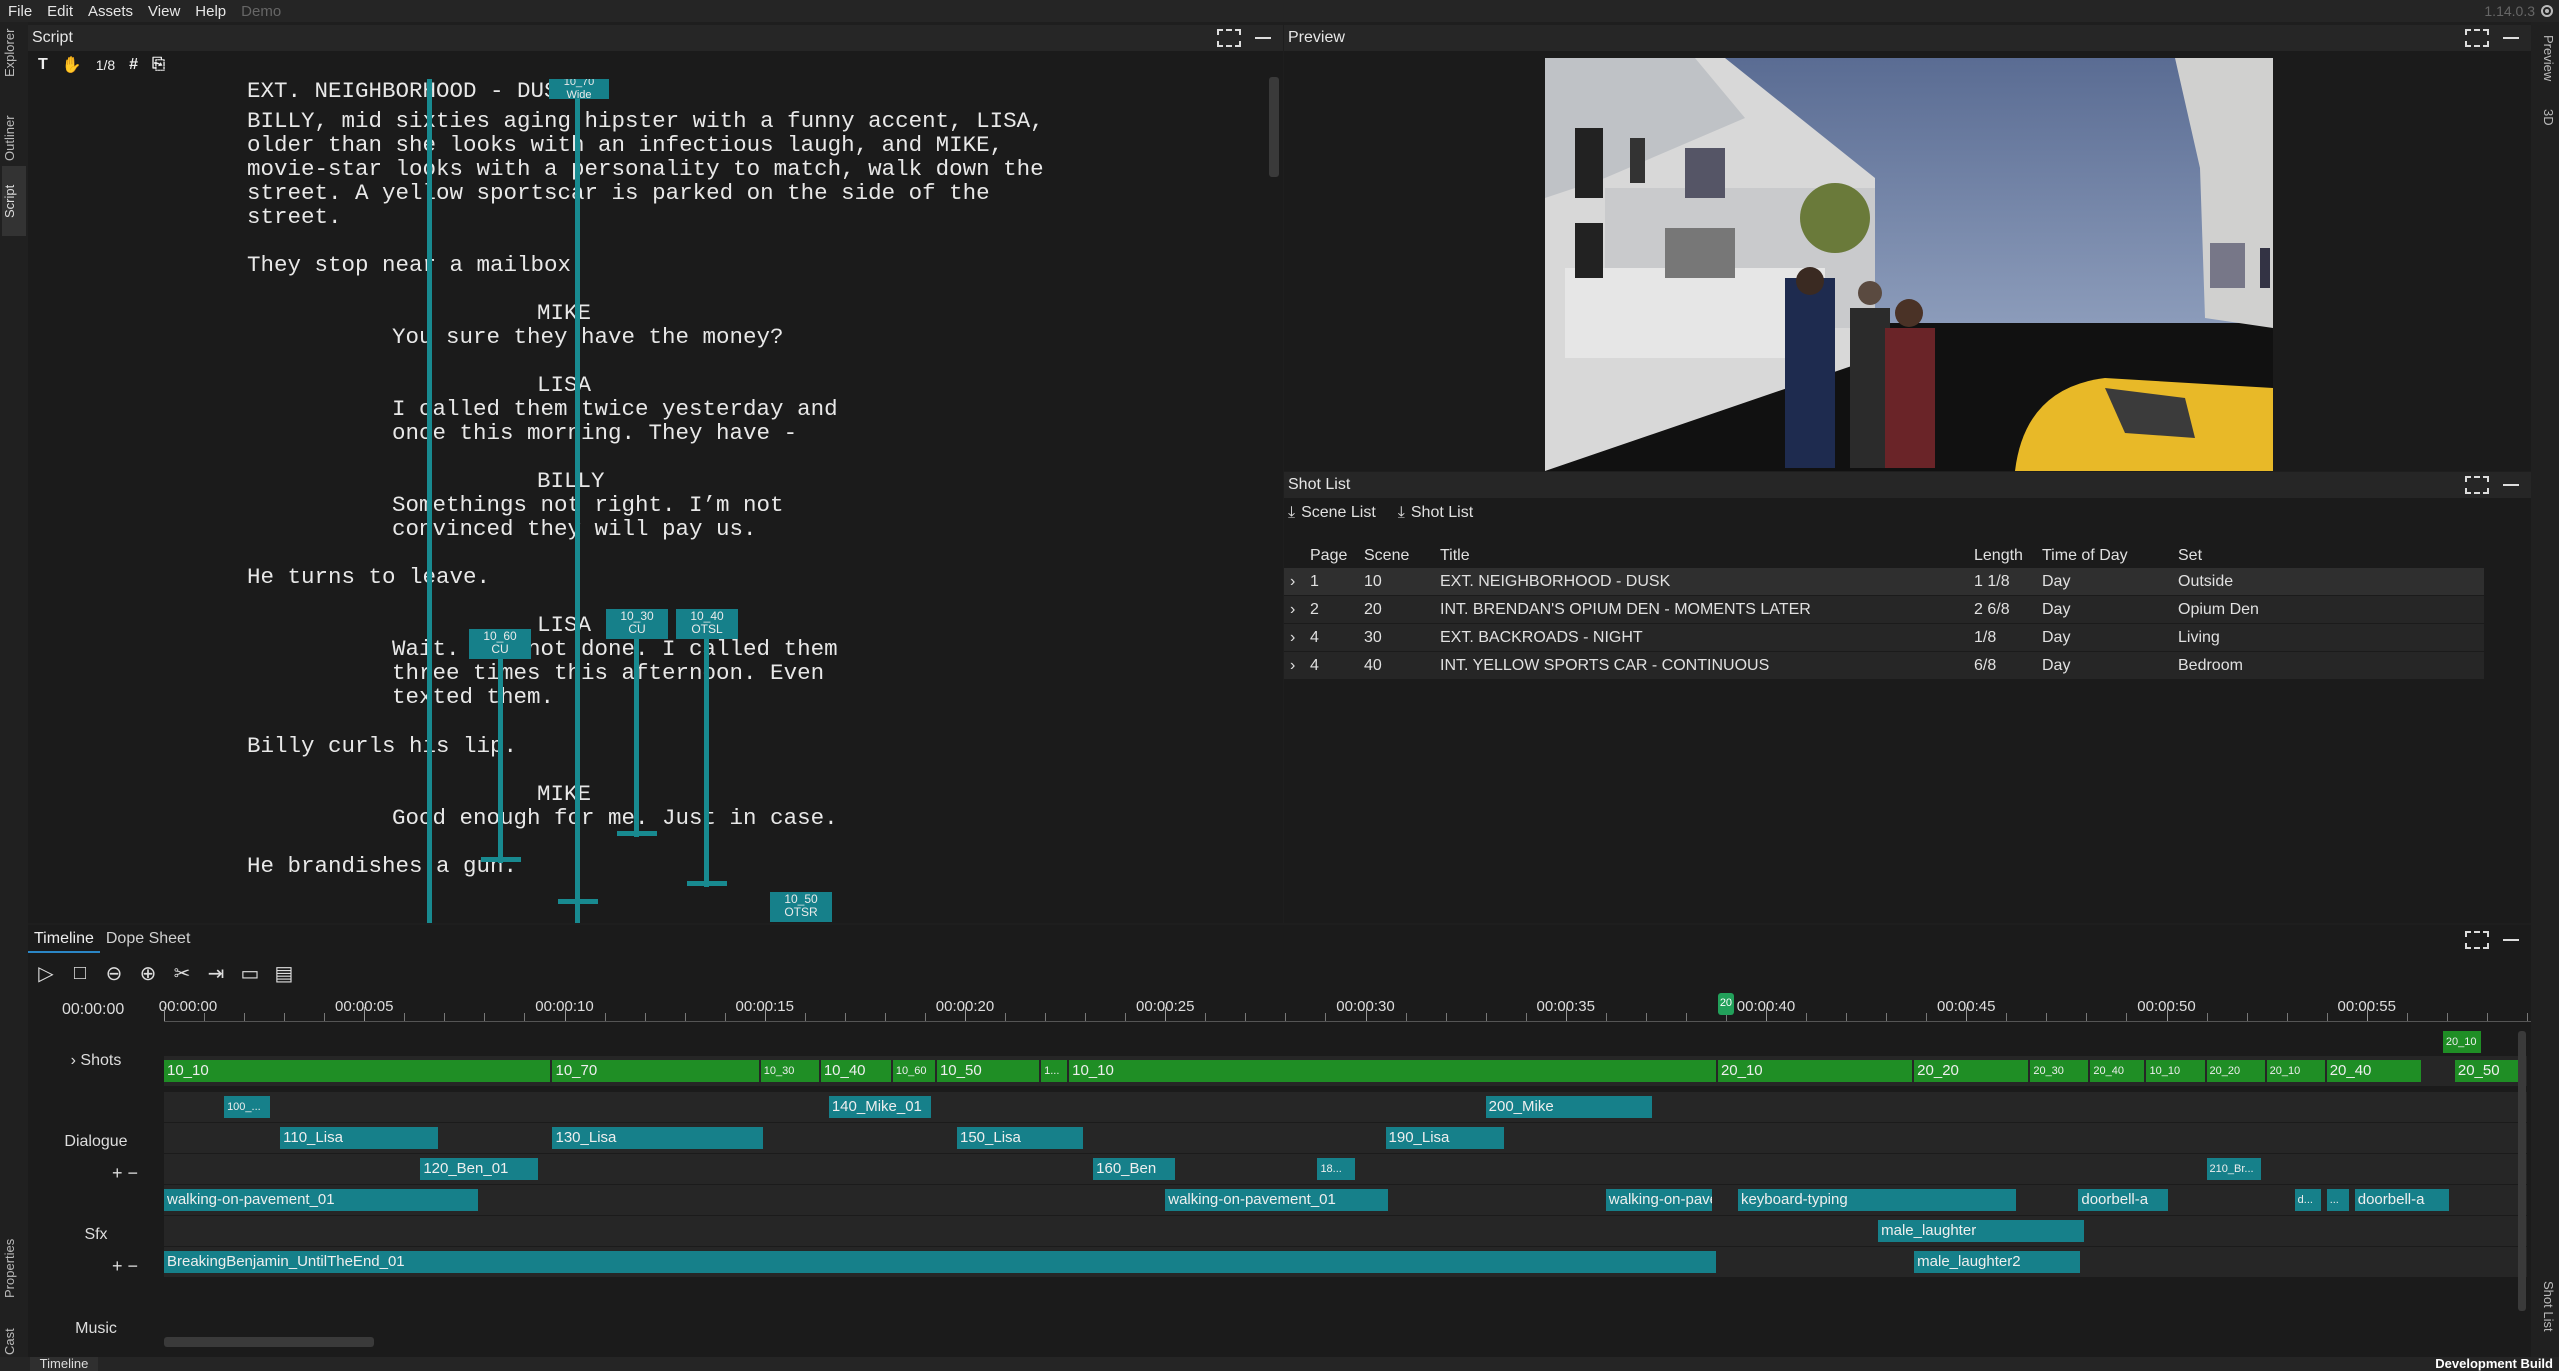  Describe the element at coordinates (43, 65) in the screenshot. I see `text-tool-icon: T` at that location.